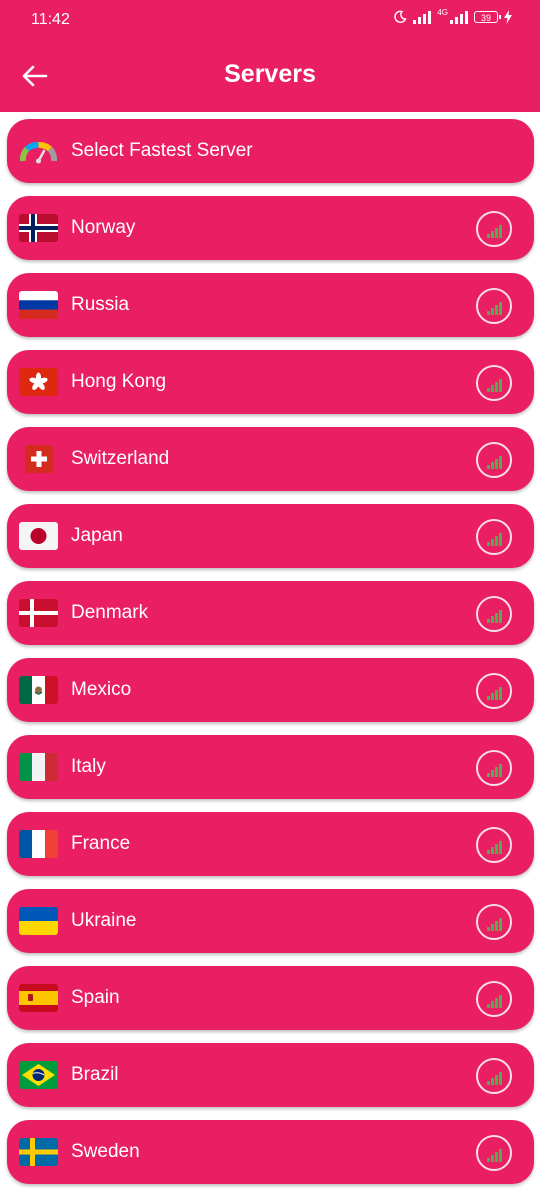 The width and height of the screenshot is (540, 1197). What do you see at coordinates (270, 1152) in the screenshot?
I see `server-row-sweden: Sweden` at bounding box center [270, 1152].